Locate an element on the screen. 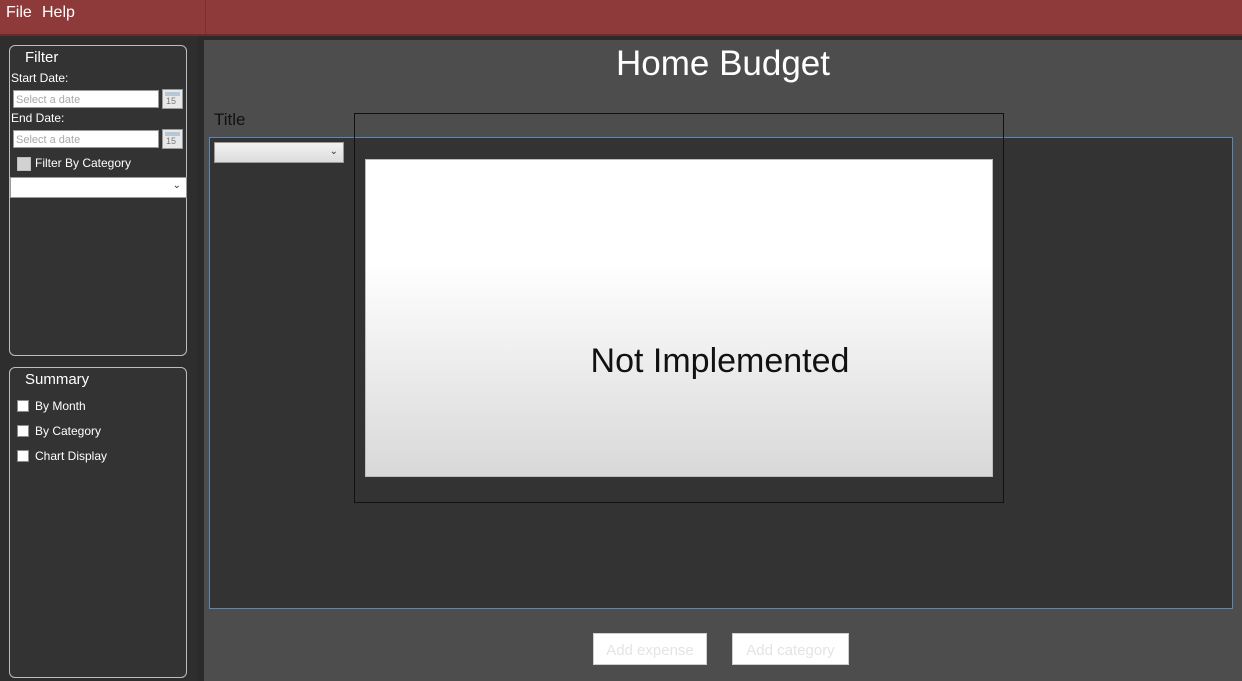  category-dropdown: ⌄ is located at coordinates (98, 187).